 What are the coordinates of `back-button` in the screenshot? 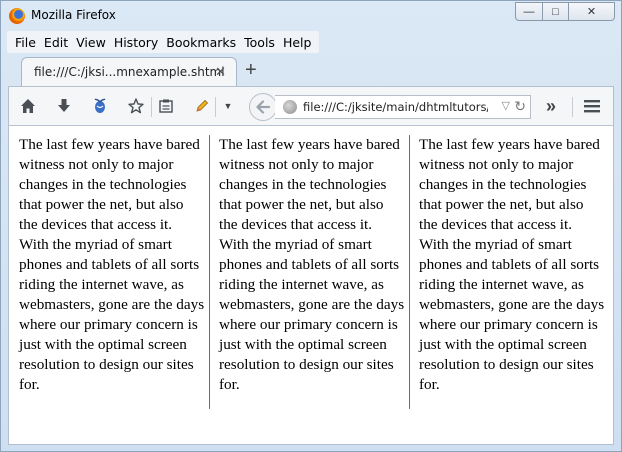 It's located at (263, 107).